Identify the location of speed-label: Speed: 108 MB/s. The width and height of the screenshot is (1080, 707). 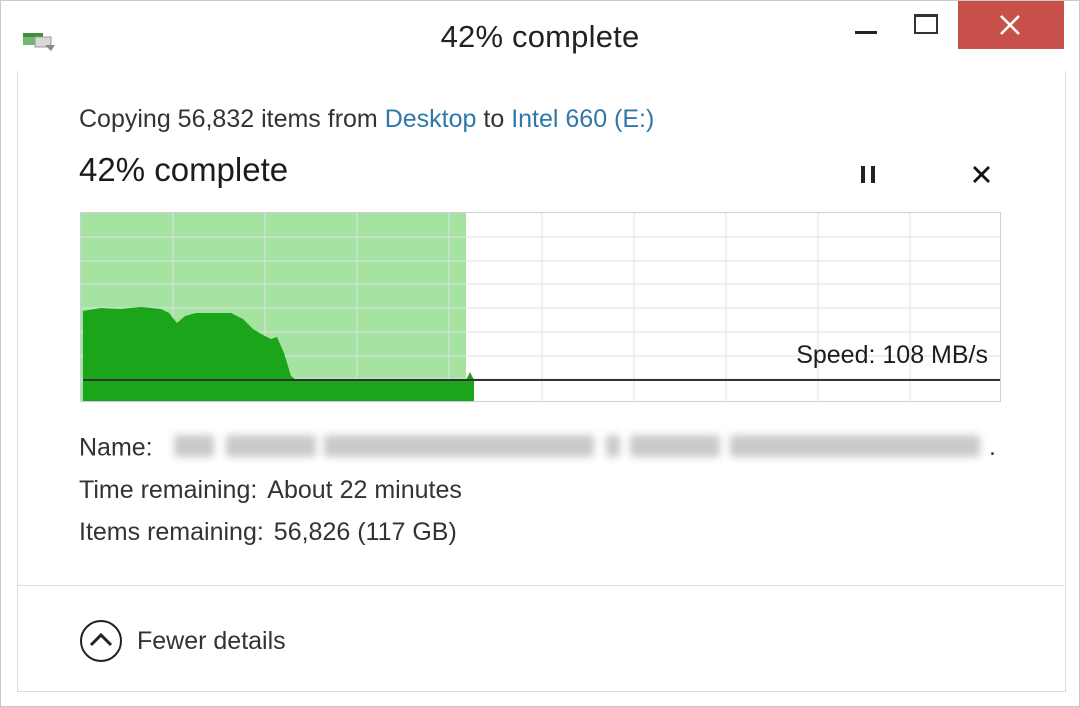
(892, 355).